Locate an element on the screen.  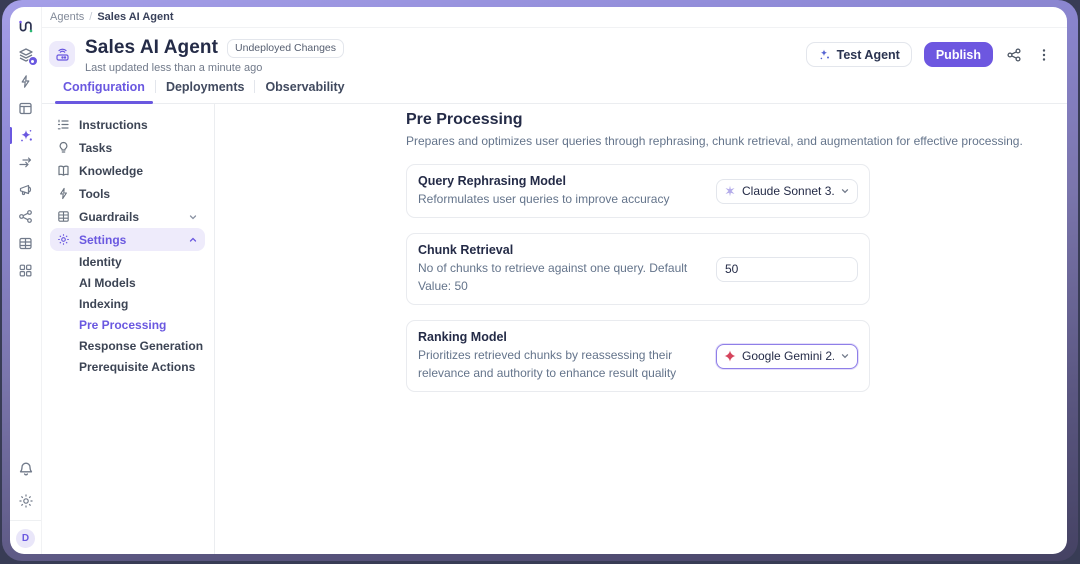
sidebar-label: Instructions is located at coordinates (113, 124).